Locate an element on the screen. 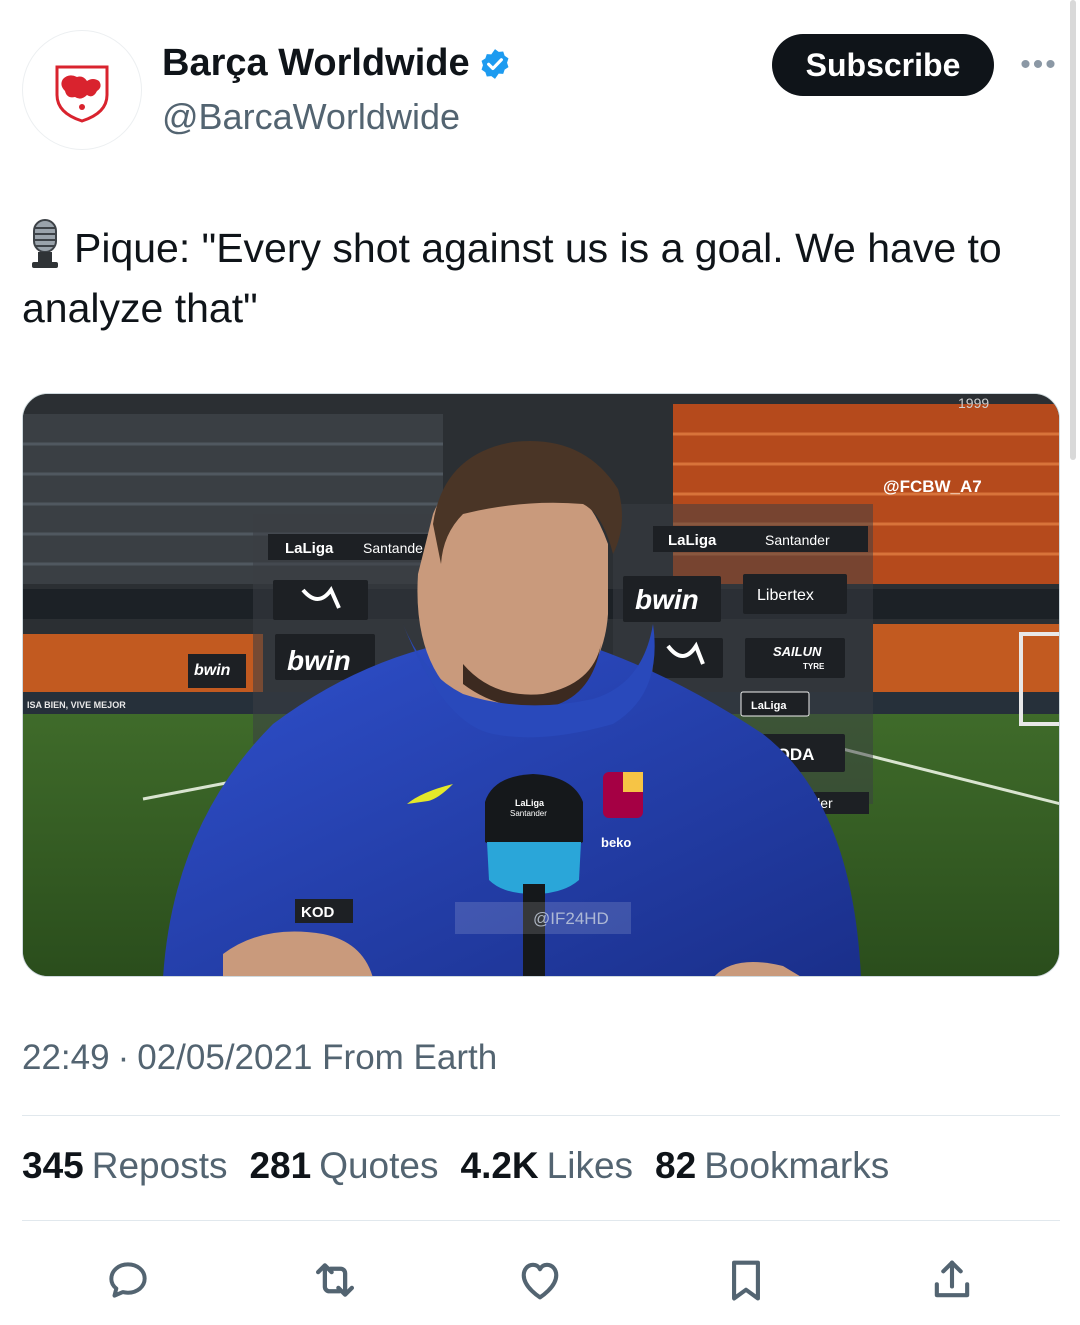  tweet-date: 02/05/2021 is located at coordinates (224, 1057).